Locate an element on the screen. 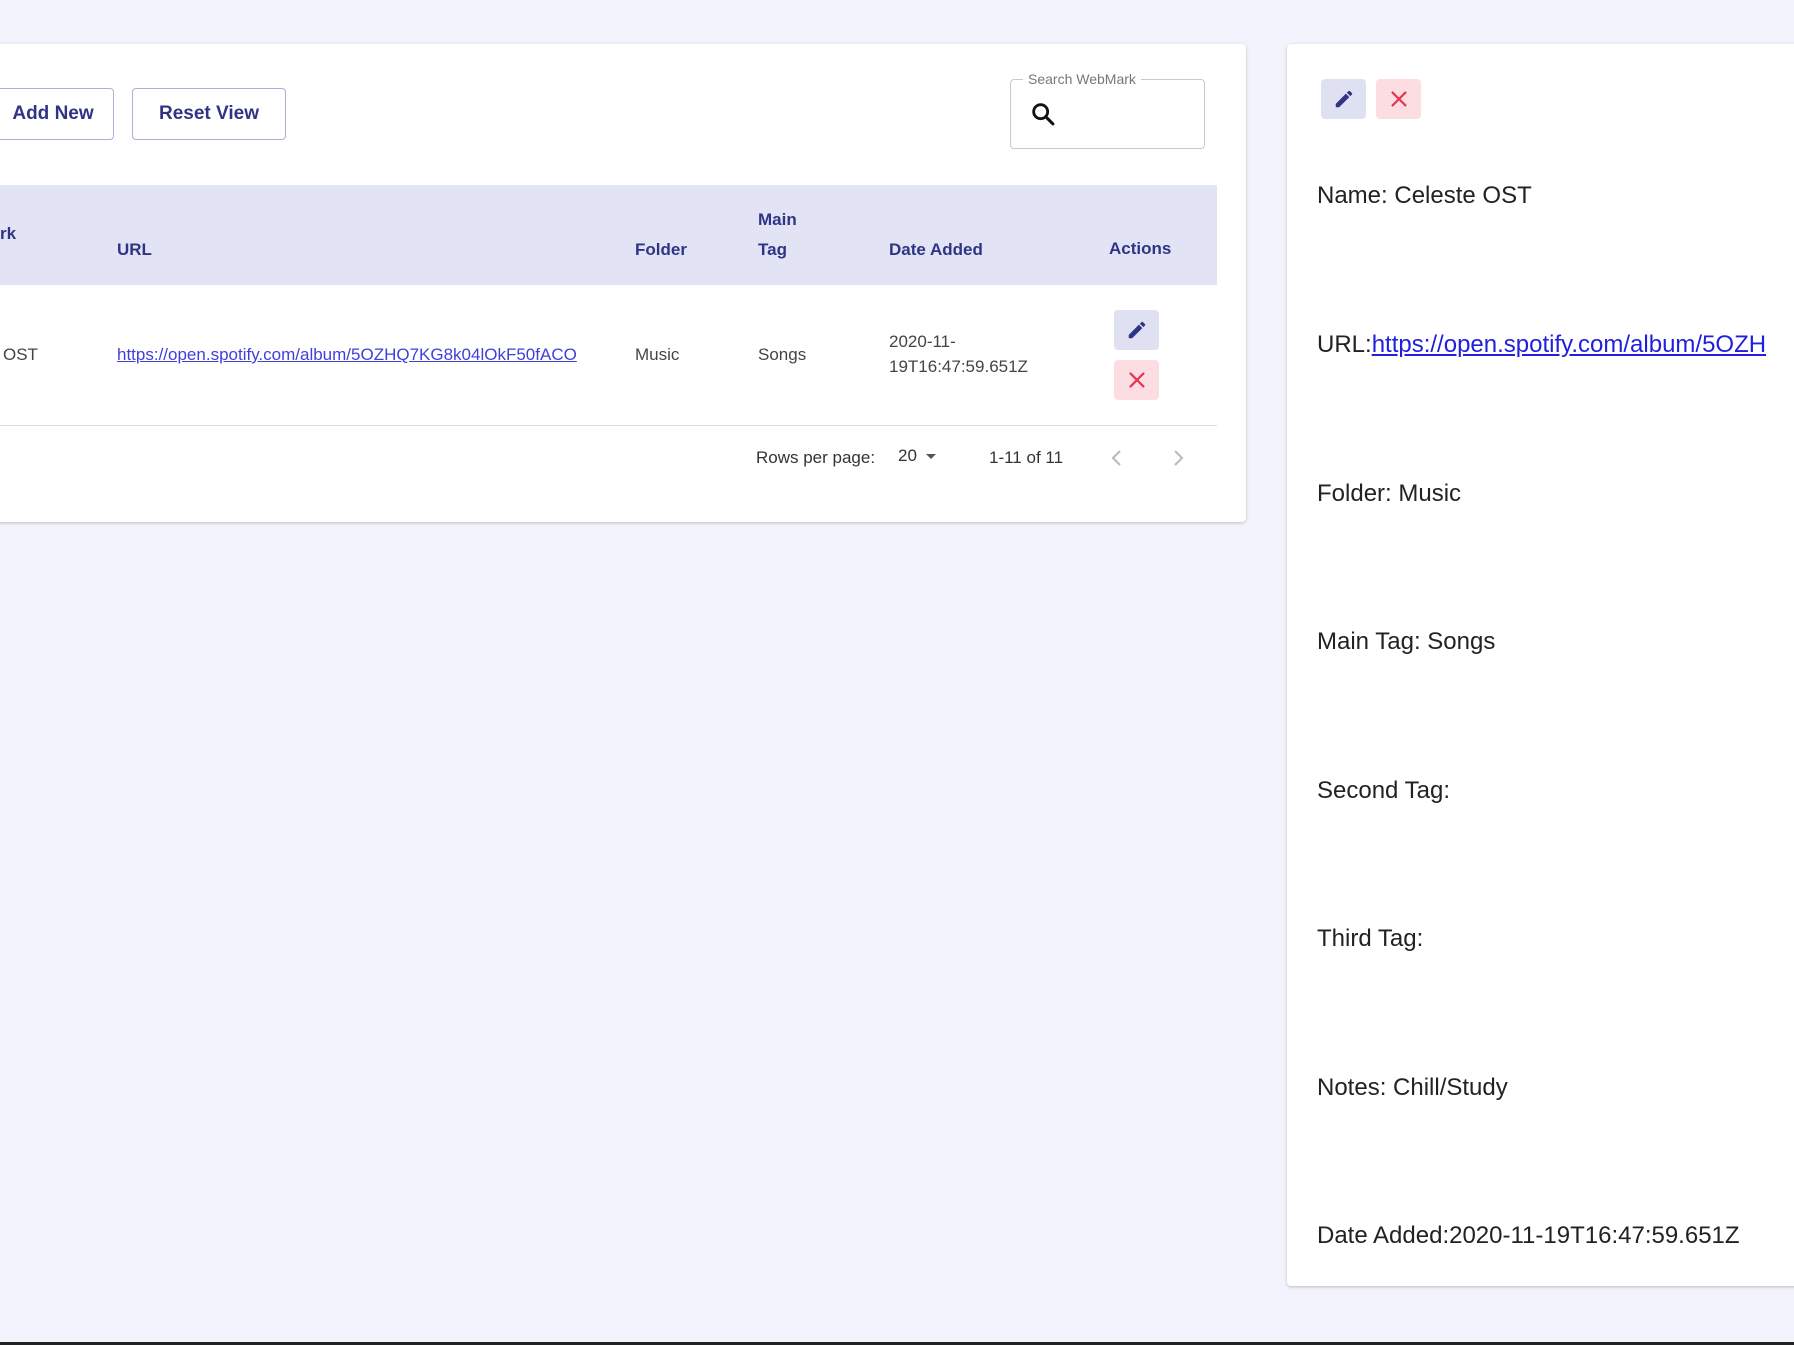 This screenshot has width=1794, height=1345. row-edit-button is located at coordinates (1136, 330).